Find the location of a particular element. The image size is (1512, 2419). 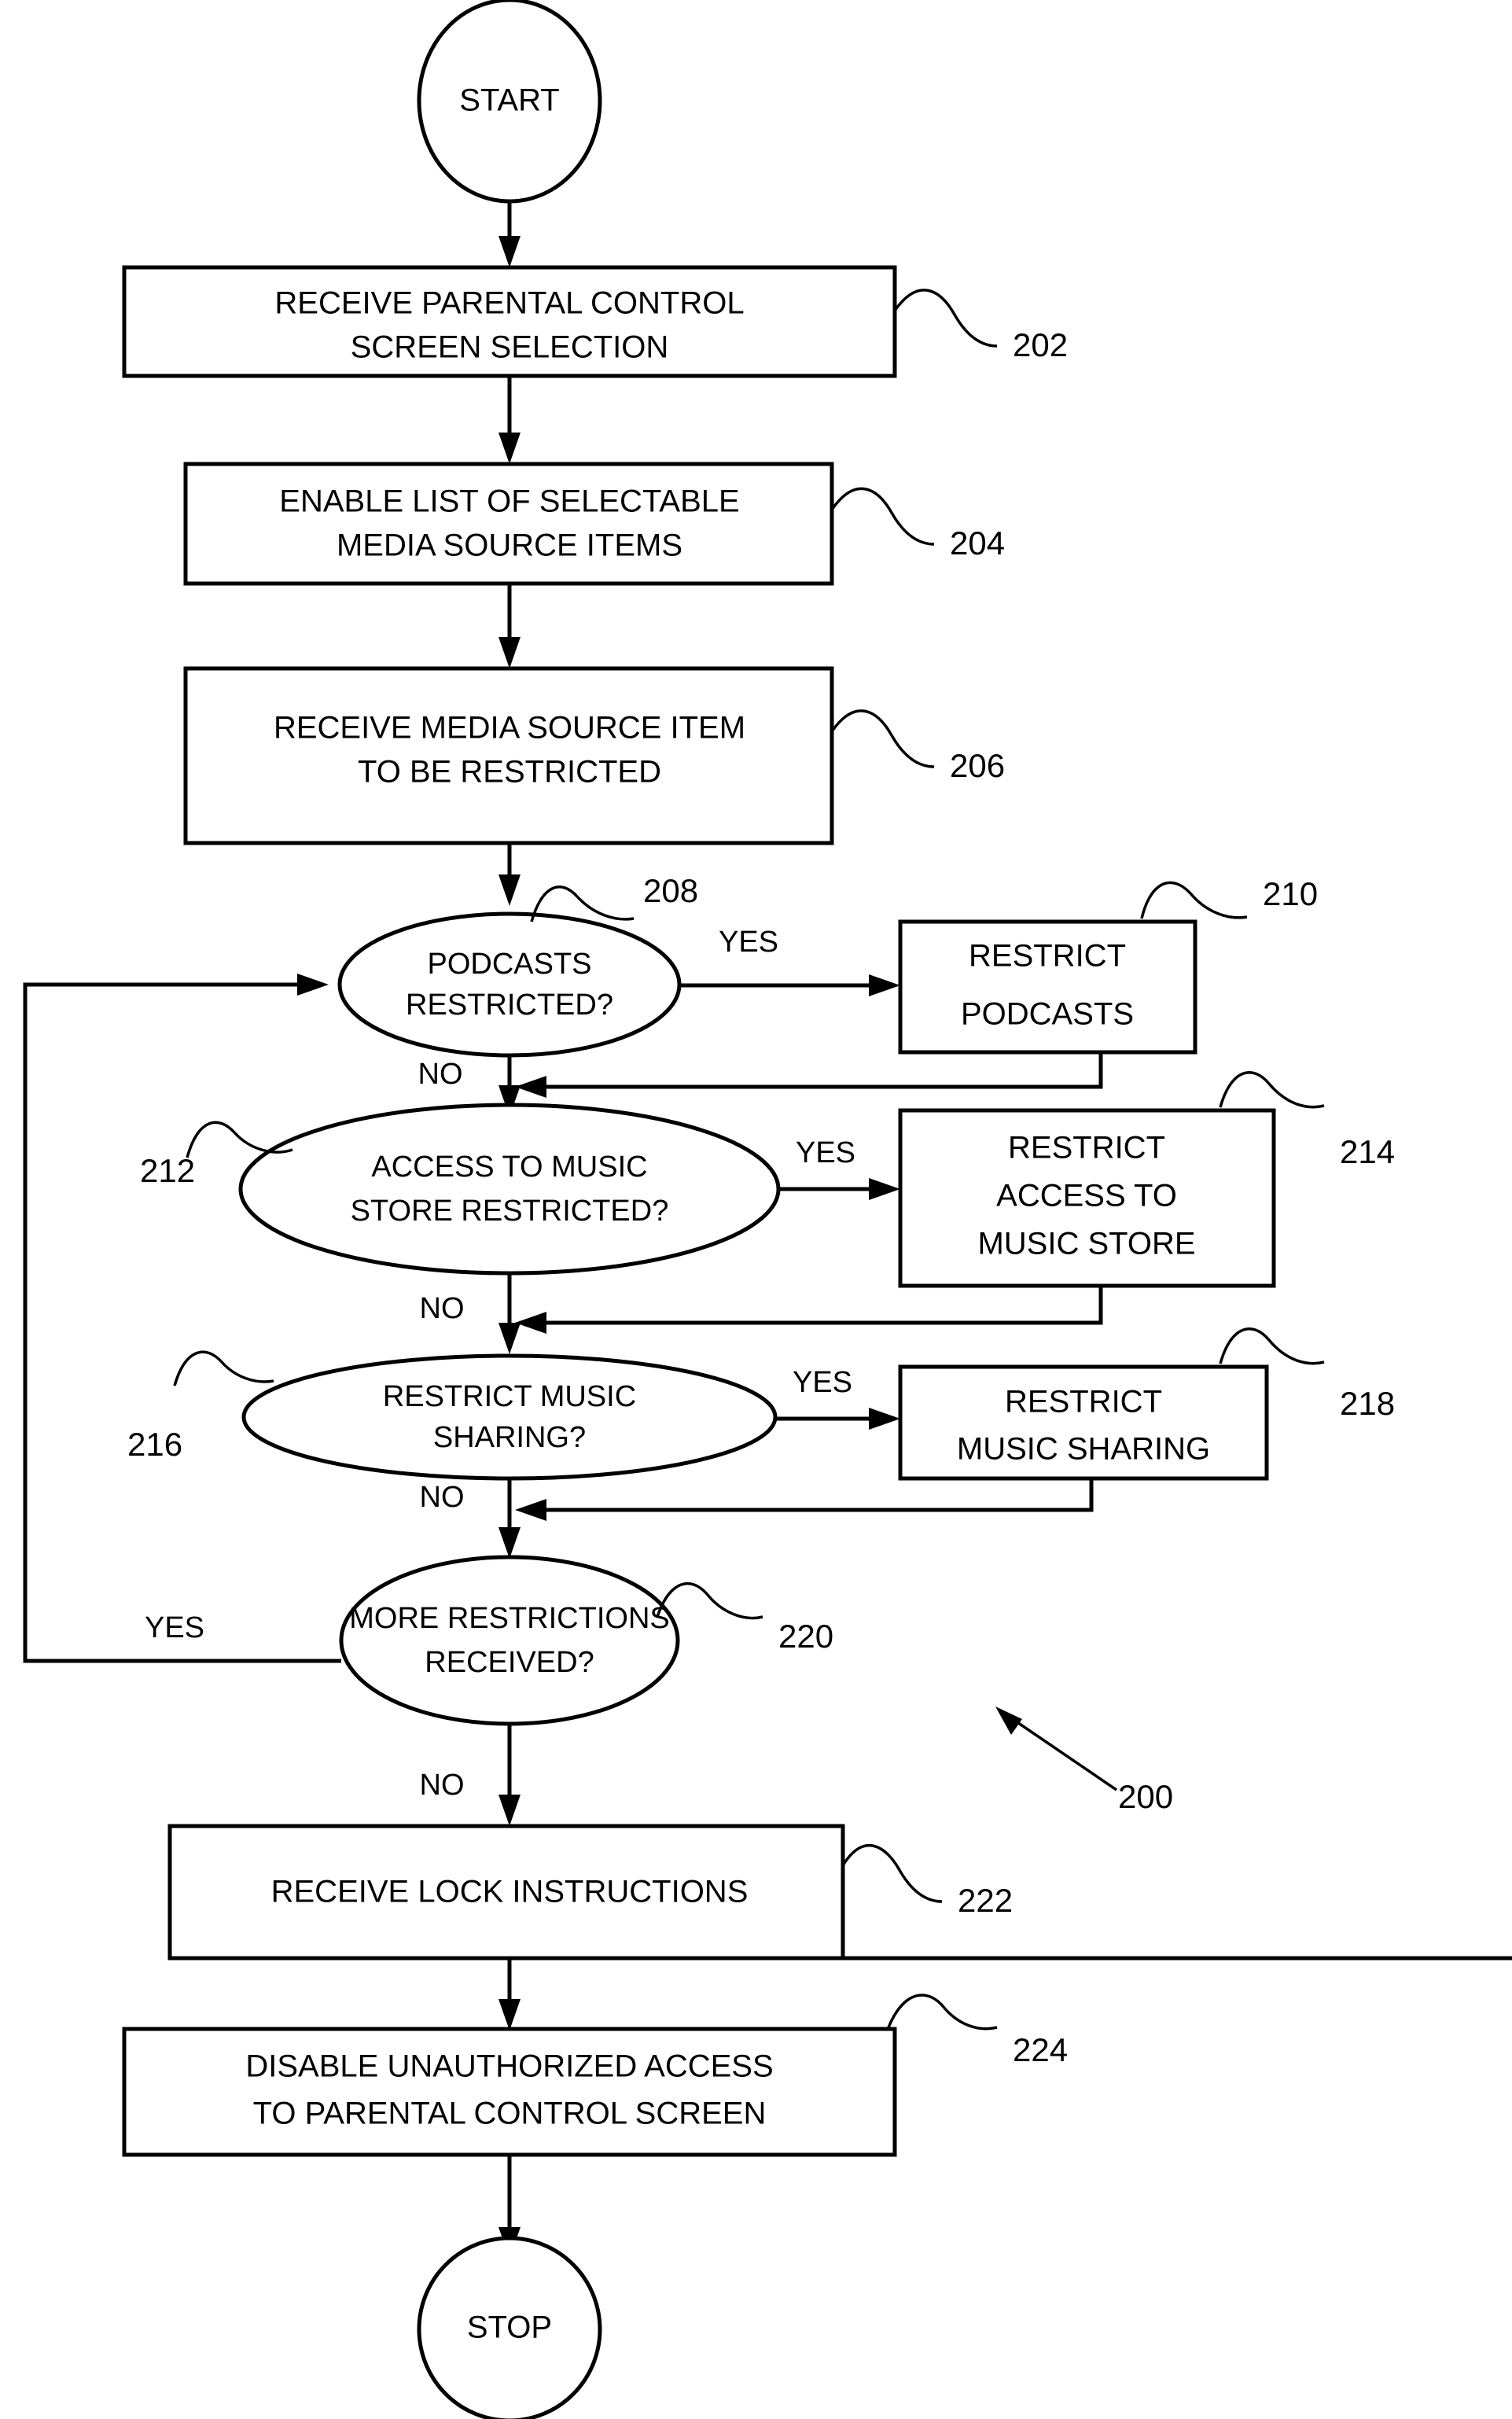

start-label: START is located at coordinates (509, 100).